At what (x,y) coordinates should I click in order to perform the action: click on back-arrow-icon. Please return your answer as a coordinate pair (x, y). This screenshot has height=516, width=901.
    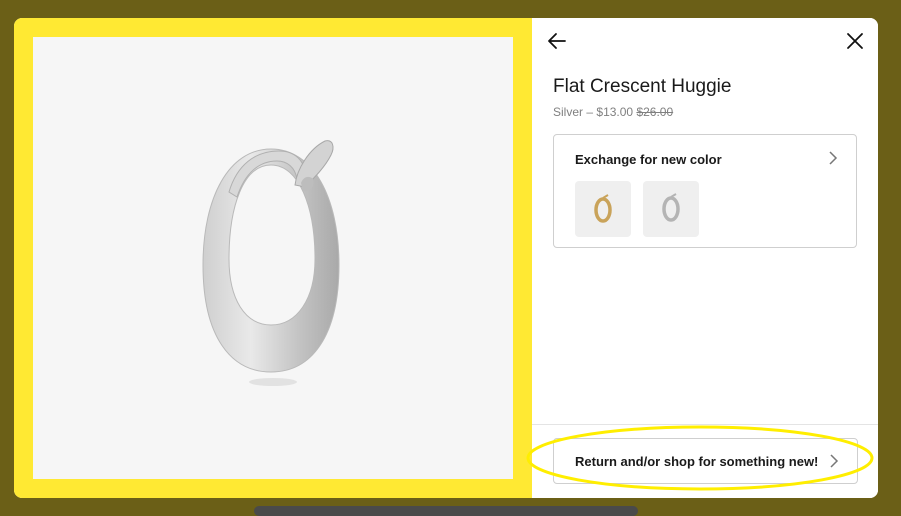
    Looking at the image, I should click on (557, 41).